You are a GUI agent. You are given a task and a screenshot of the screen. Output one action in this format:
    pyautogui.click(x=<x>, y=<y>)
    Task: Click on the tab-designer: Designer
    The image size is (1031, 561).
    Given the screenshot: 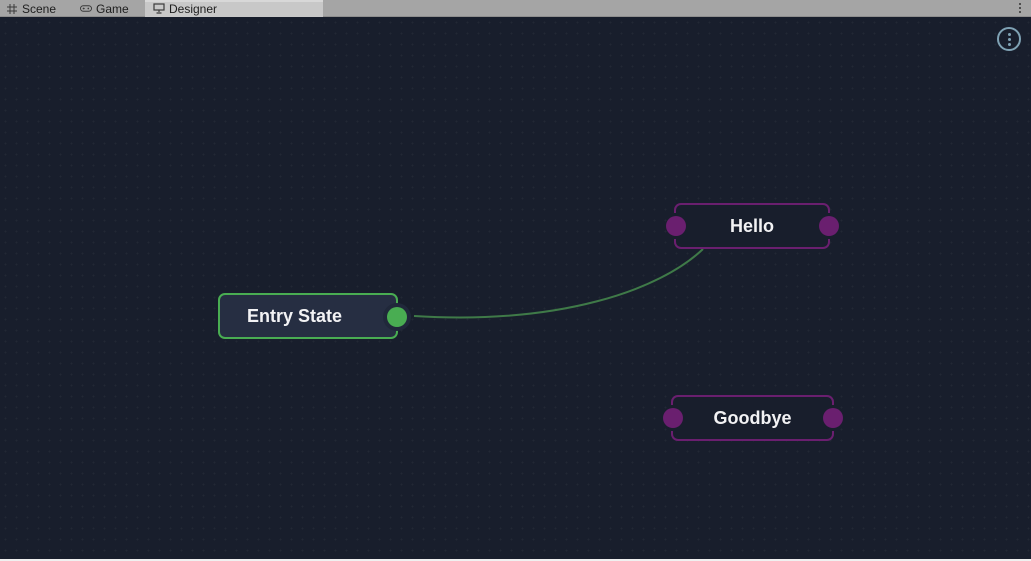 What is the action you would take?
    pyautogui.click(x=234, y=8)
    